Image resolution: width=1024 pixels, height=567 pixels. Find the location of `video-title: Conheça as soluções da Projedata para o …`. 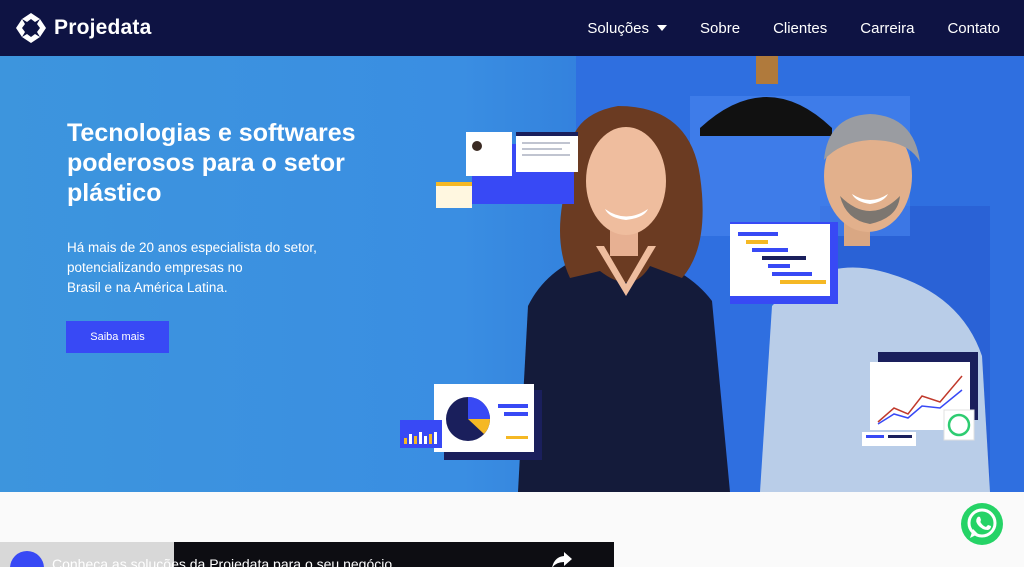

video-title: Conheça as soluções da Projedata para o … is located at coordinates (222, 561).